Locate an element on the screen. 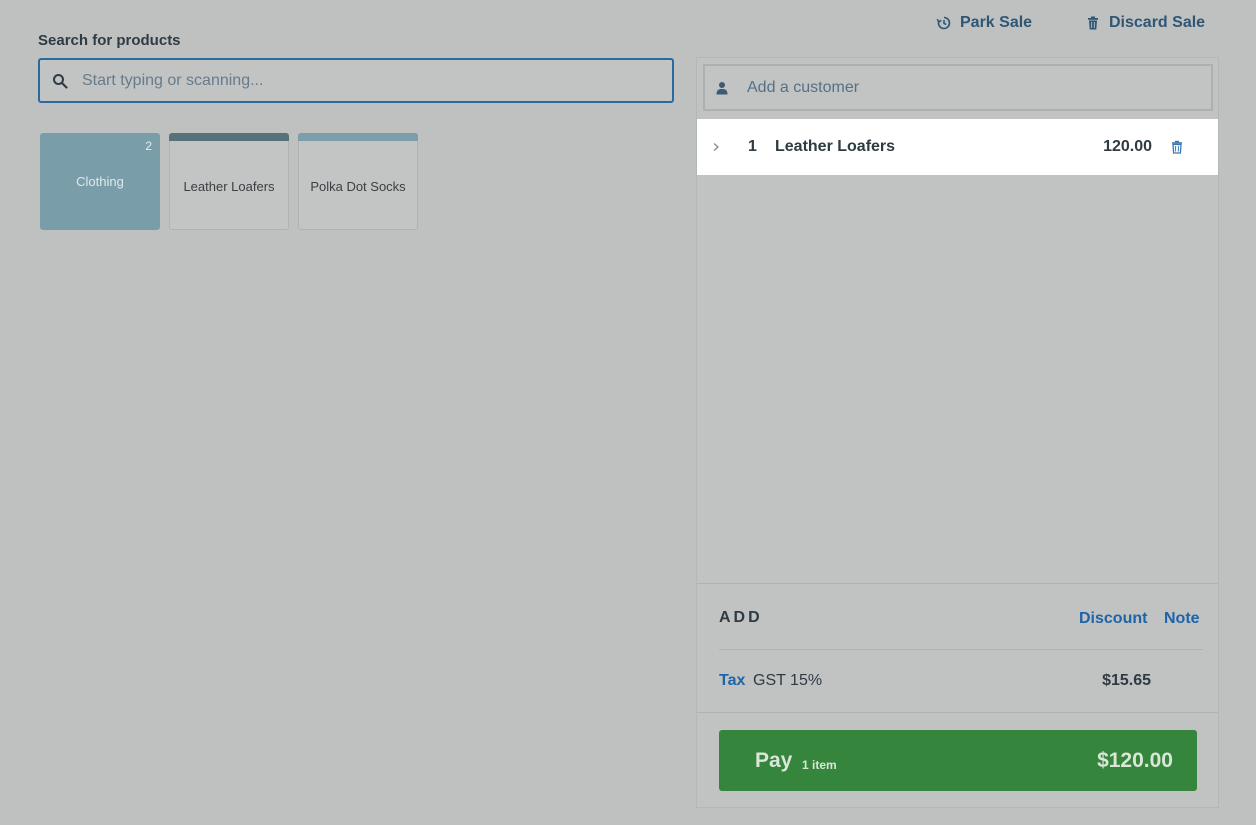 The width and height of the screenshot is (1256, 825). chevron-right-icon is located at coordinates (716, 147).